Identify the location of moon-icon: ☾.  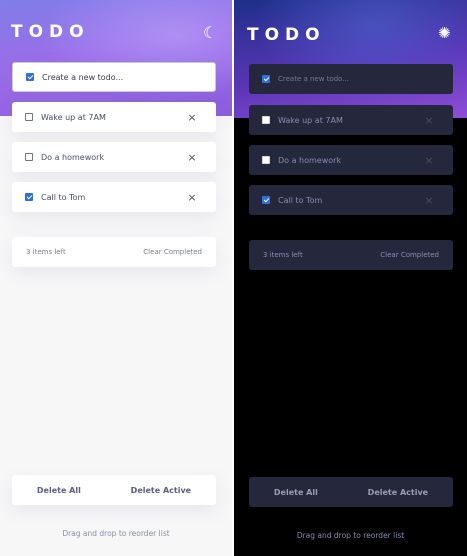
(210, 32).